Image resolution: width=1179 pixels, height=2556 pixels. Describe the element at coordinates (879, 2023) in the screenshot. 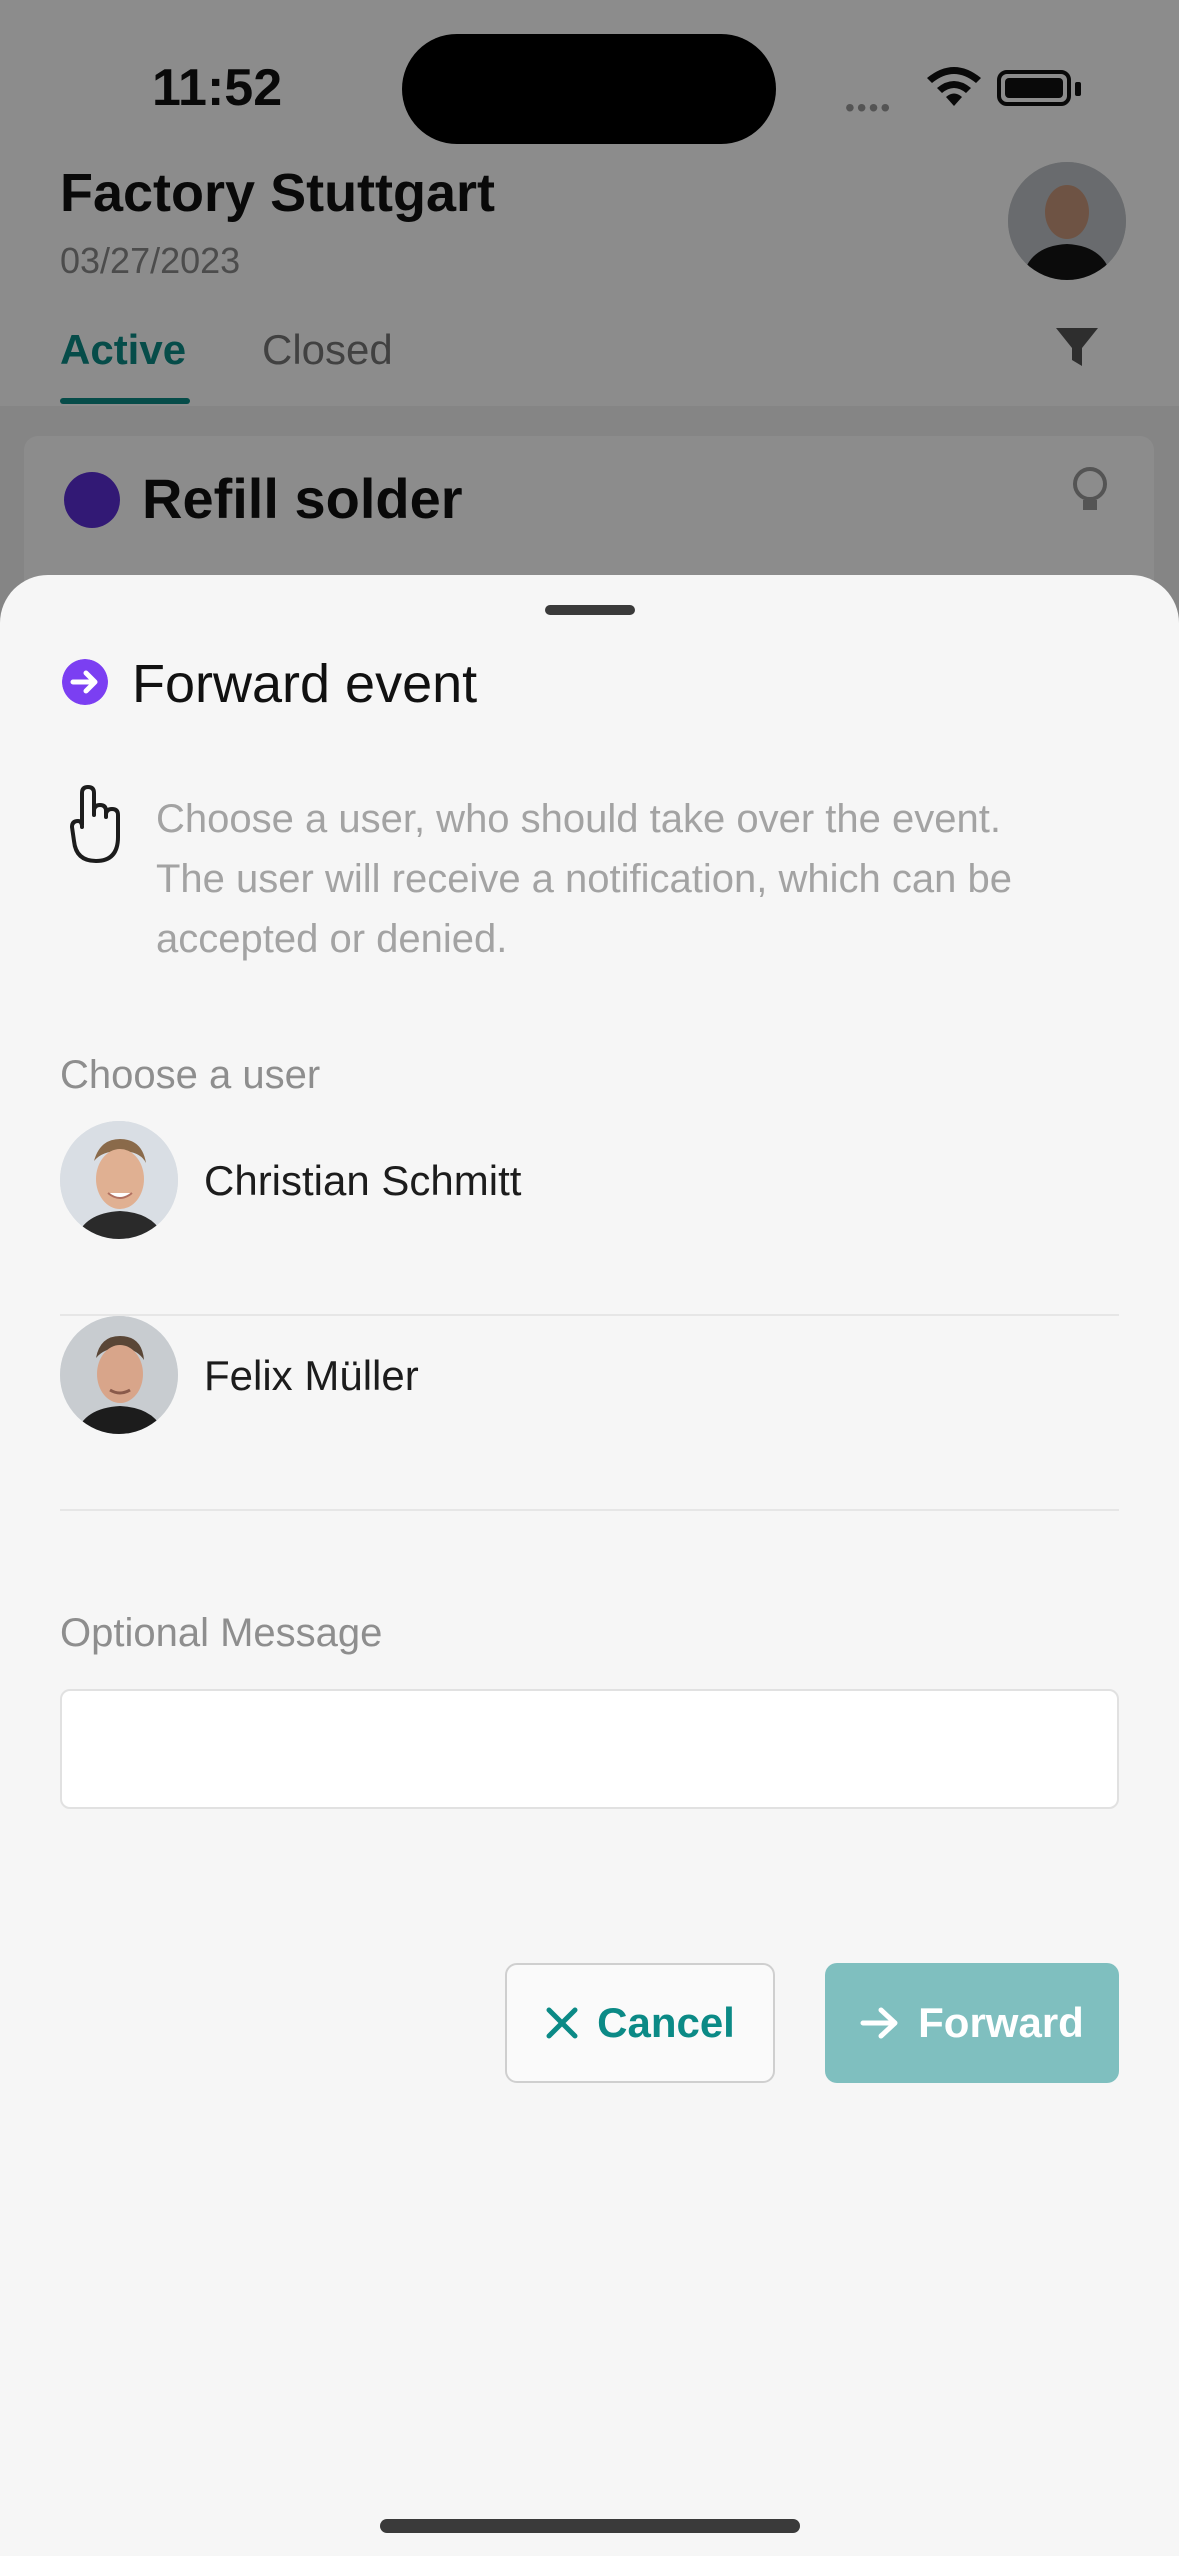

I see `arrow-right-icon` at that location.